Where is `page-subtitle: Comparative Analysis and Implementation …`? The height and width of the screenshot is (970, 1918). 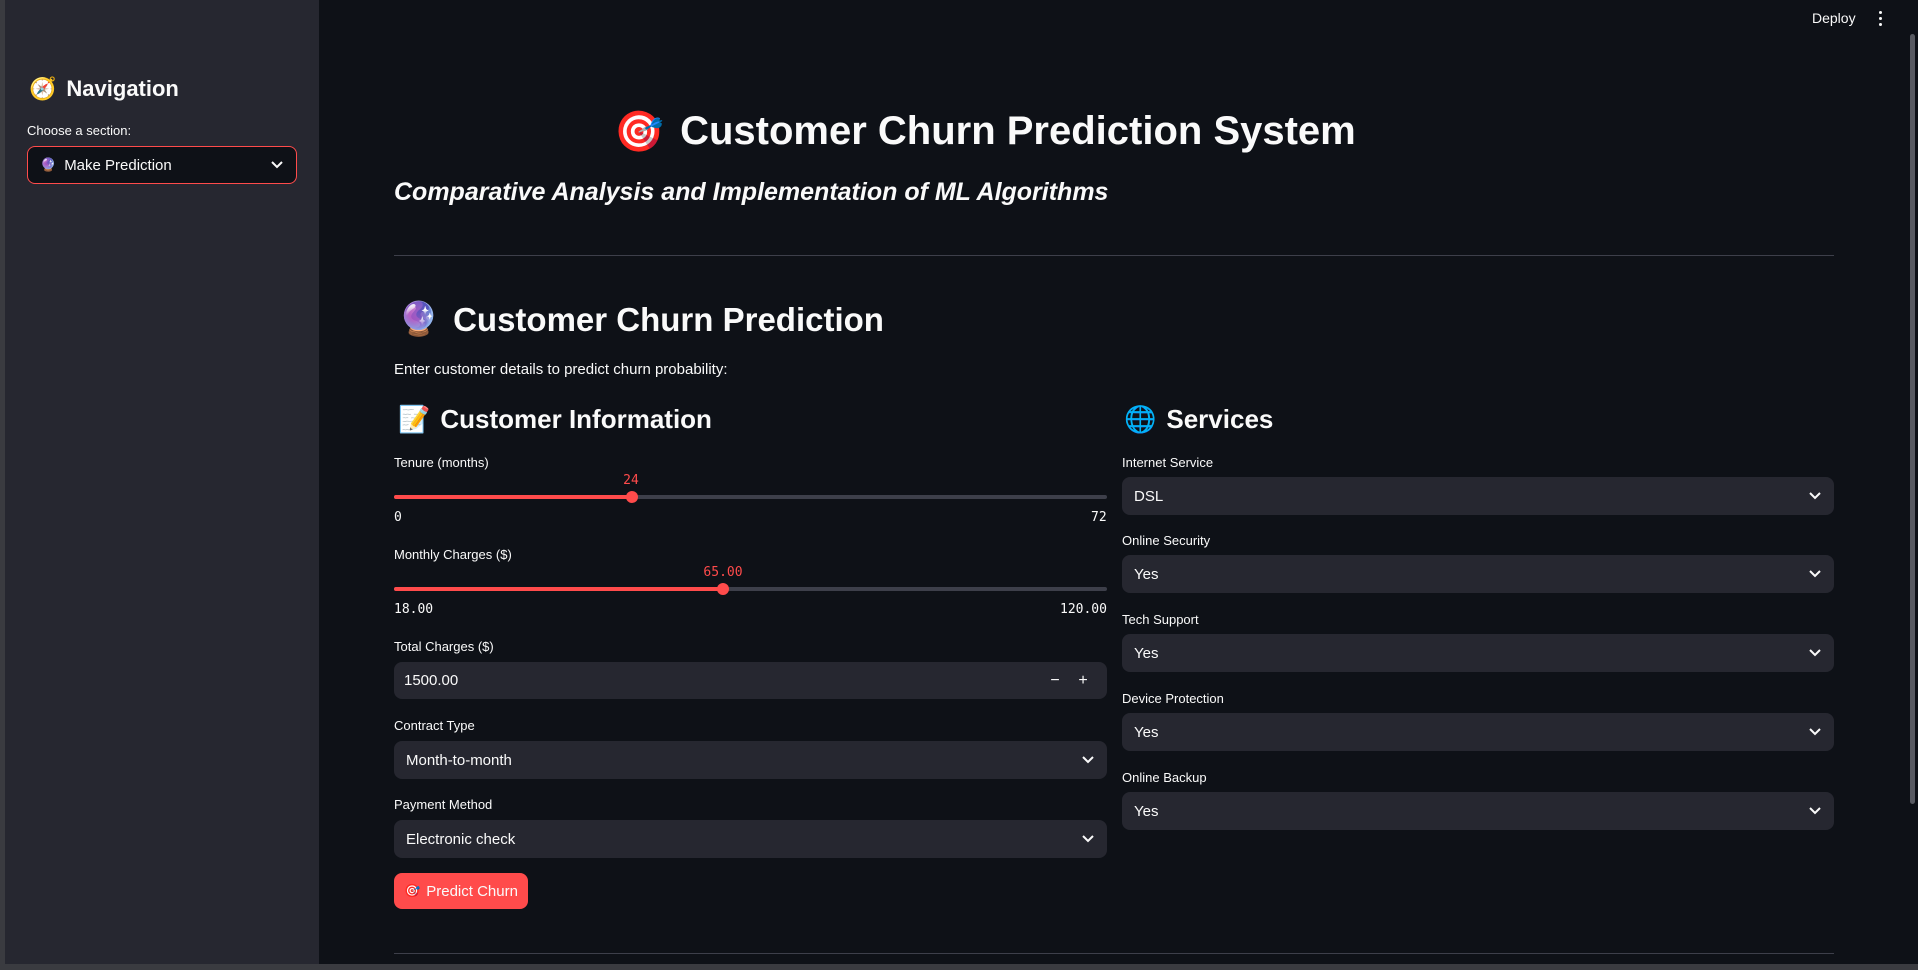
page-subtitle: Comparative Analysis and Implementation … is located at coordinates (751, 192).